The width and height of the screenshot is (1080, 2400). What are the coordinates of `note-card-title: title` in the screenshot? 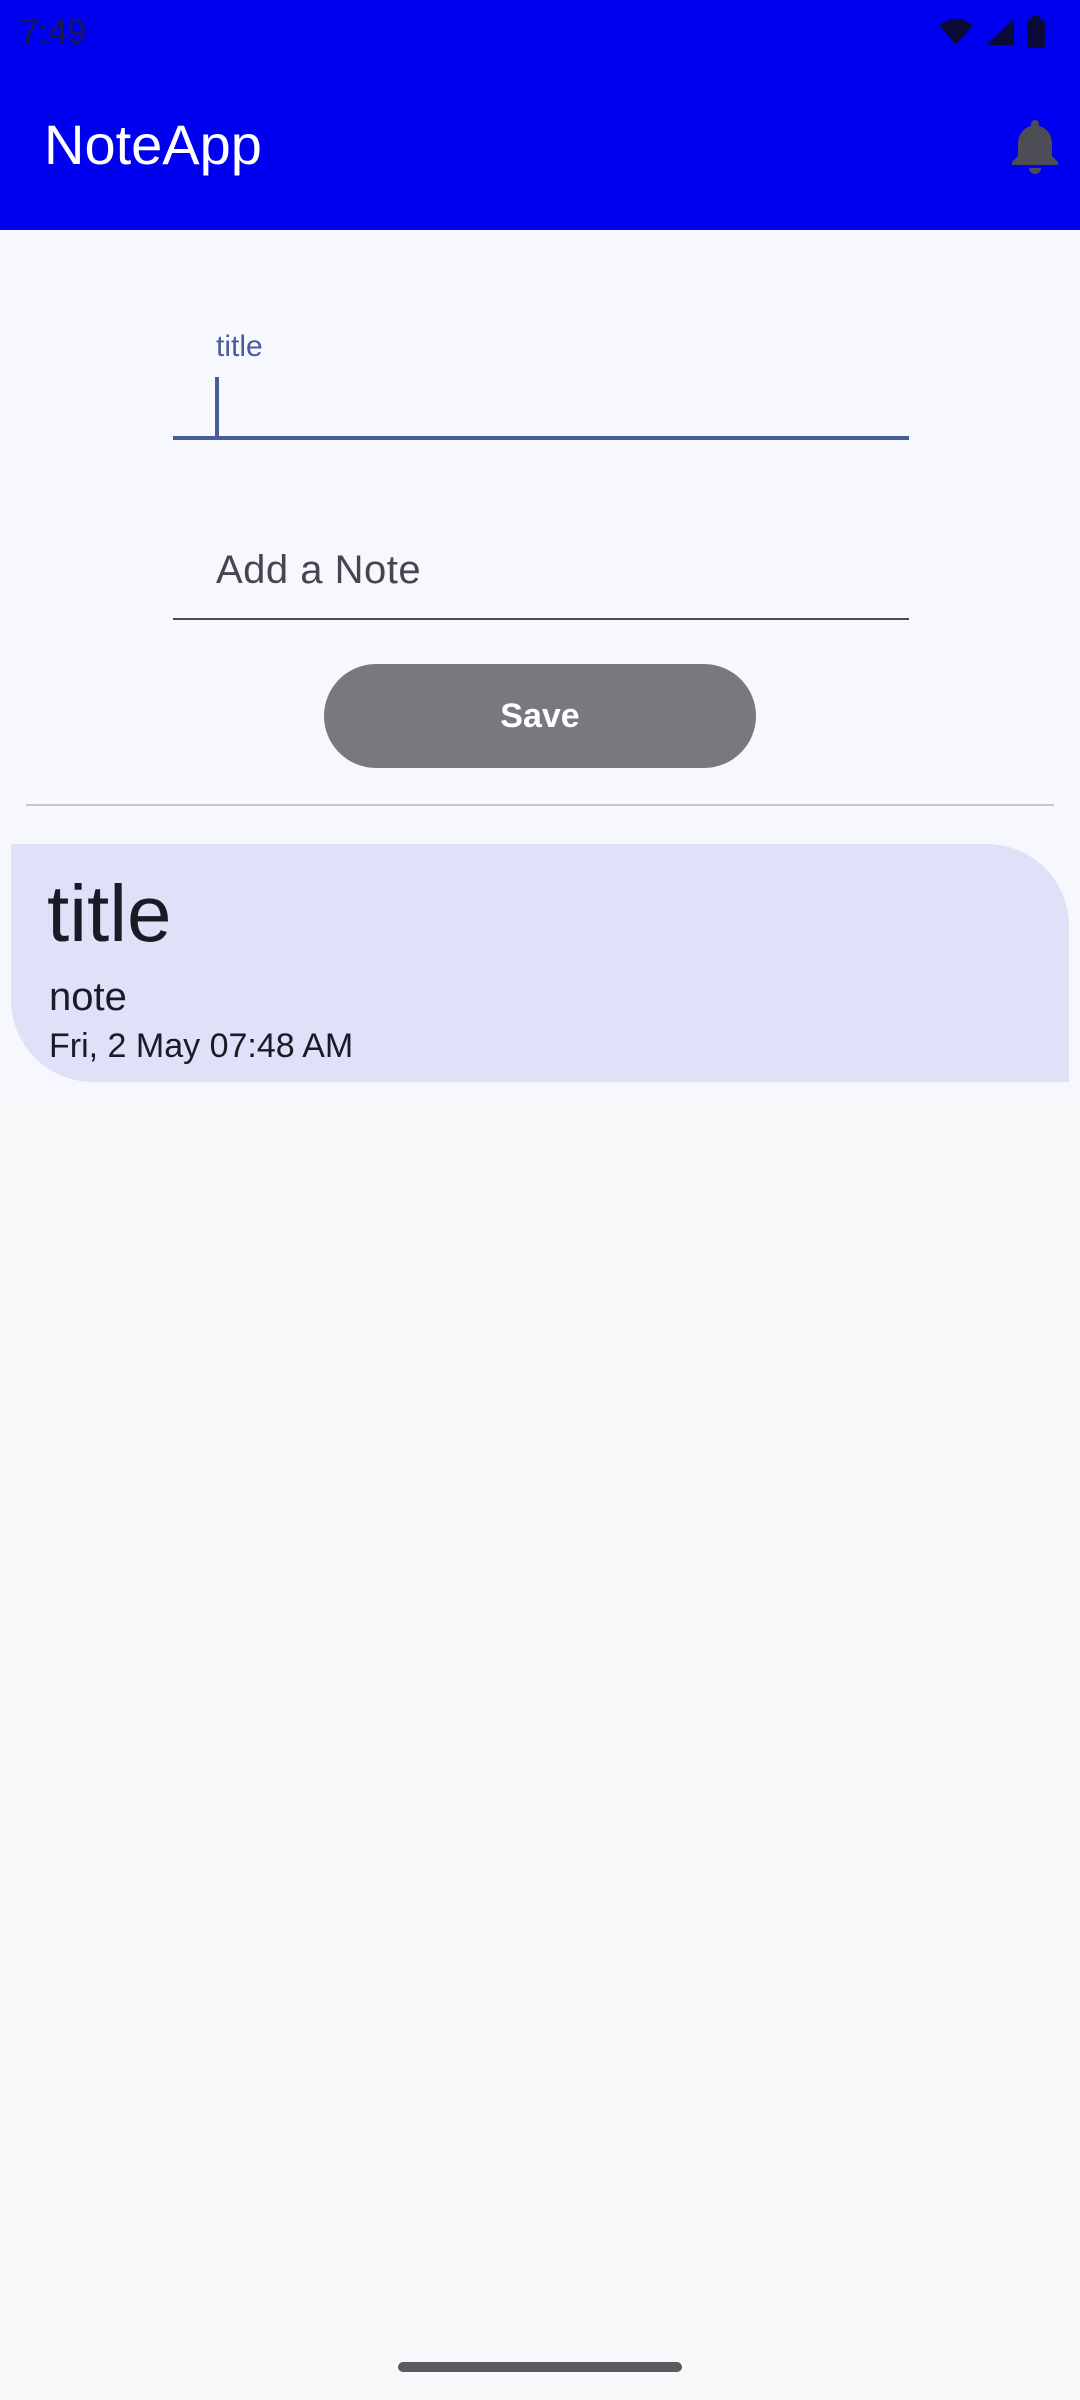 It's located at (109, 913).